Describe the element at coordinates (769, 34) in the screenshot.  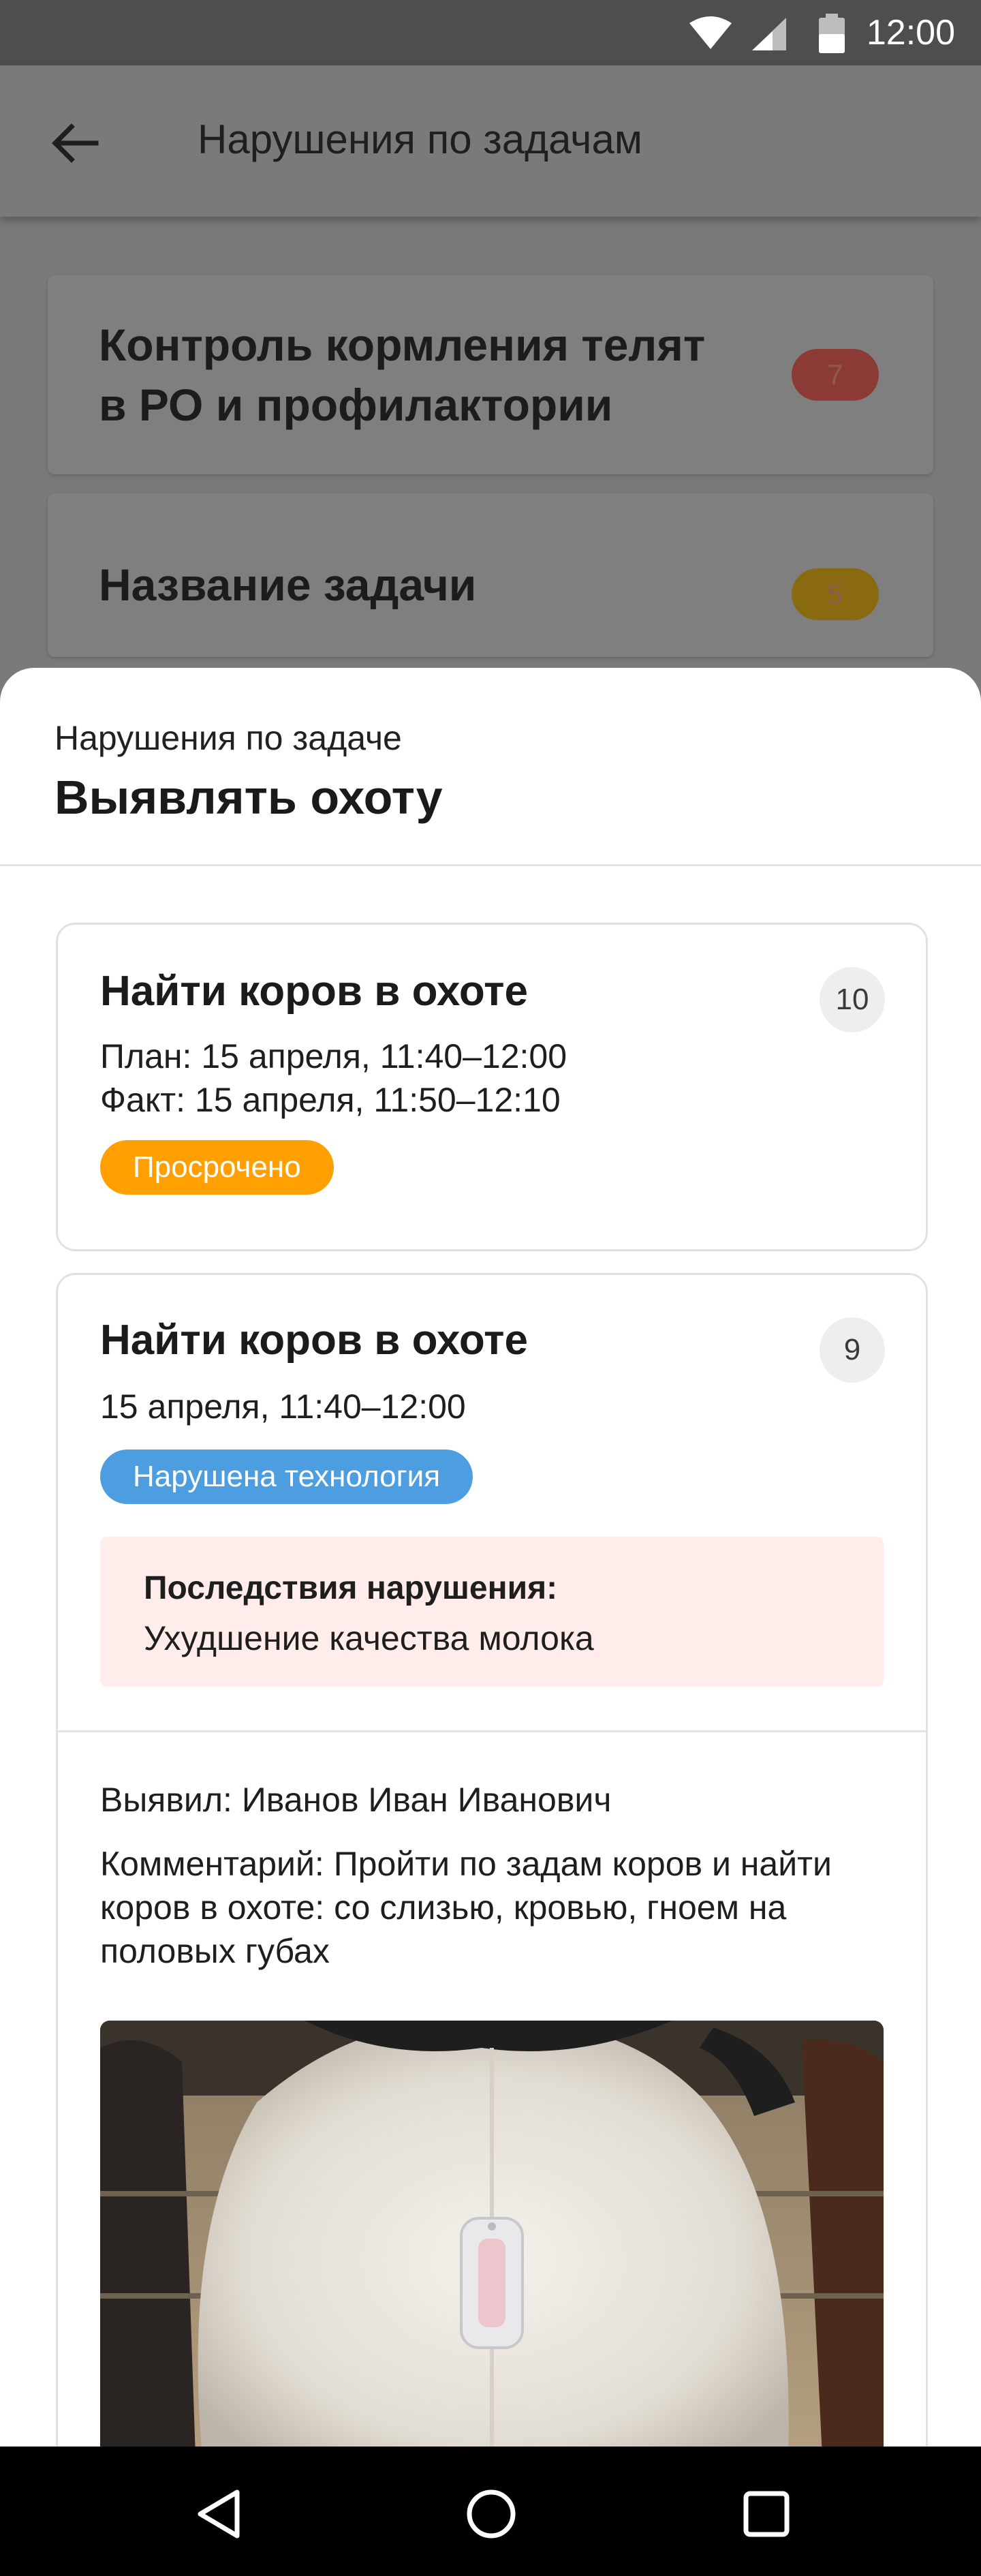
I see `signal-icon` at that location.